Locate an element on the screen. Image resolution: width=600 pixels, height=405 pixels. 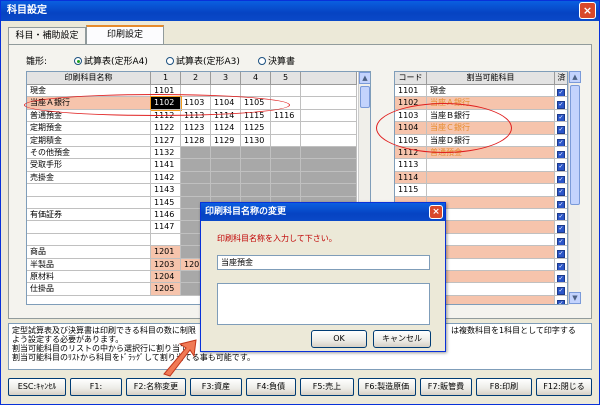
list-scrollbar: ▲ ▼ is located at coordinates (574, 188).